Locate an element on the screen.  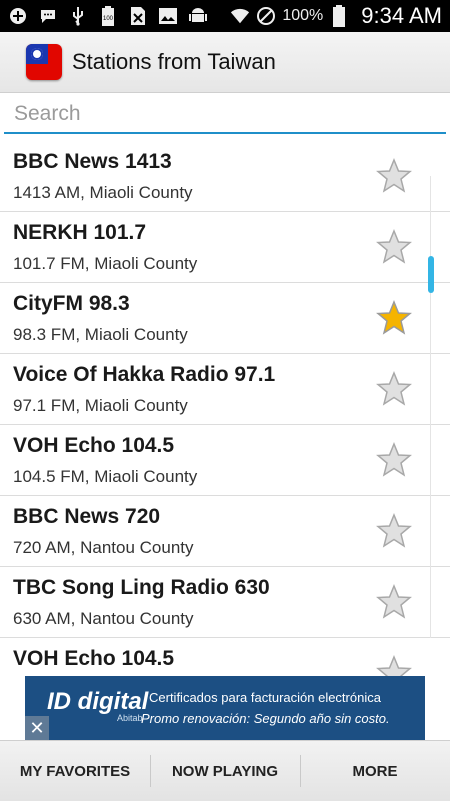
station-detail: 104.5 FM, Miaoli County is located at coordinates (105, 476).